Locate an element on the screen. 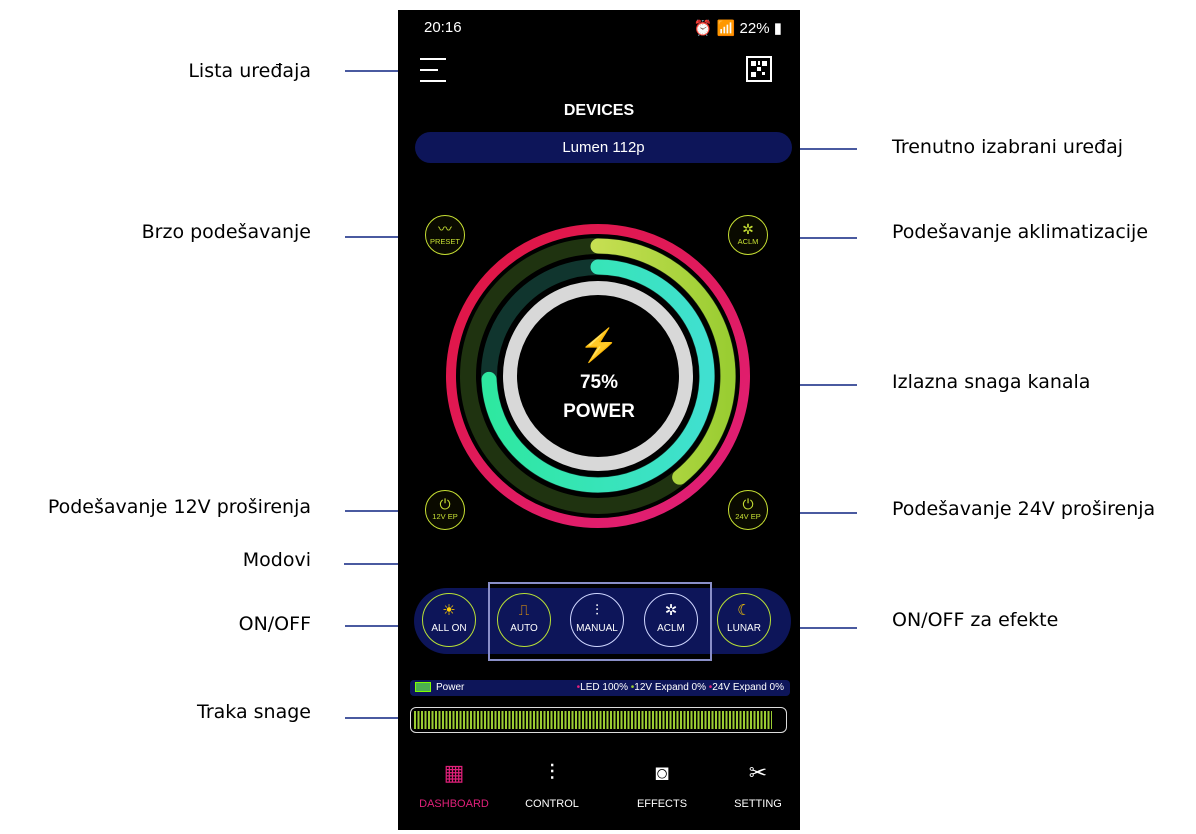 This screenshot has height=834, width=1196. channel-output-rings is located at coordinates (598, 376).